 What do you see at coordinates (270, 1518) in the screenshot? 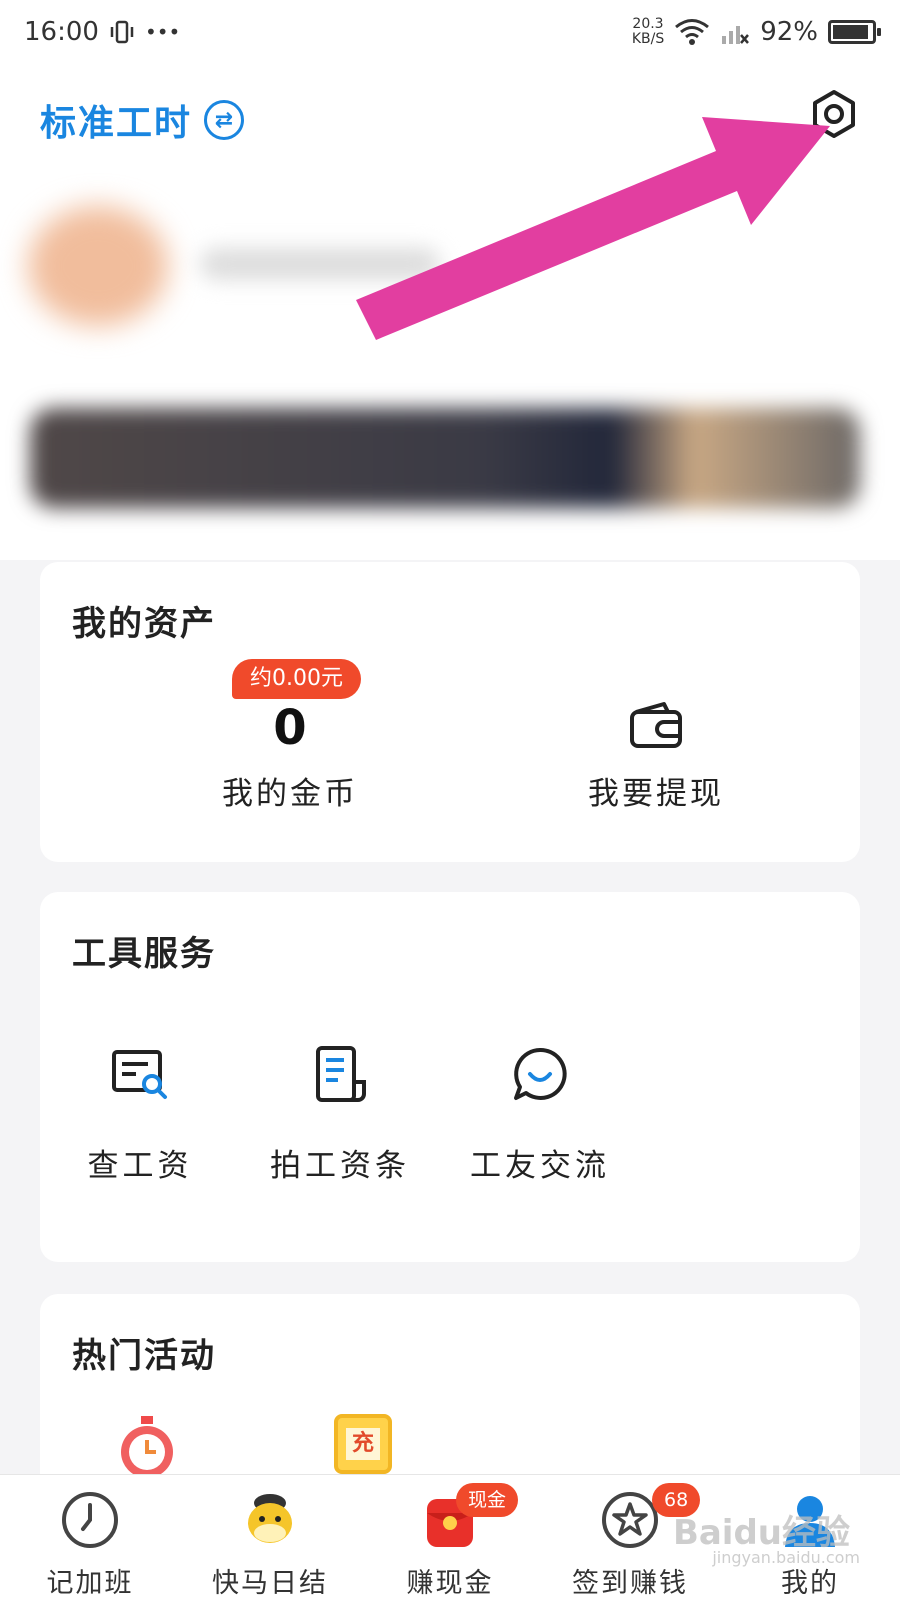
I see `horse-icon` at bounding box center [270, 1518].